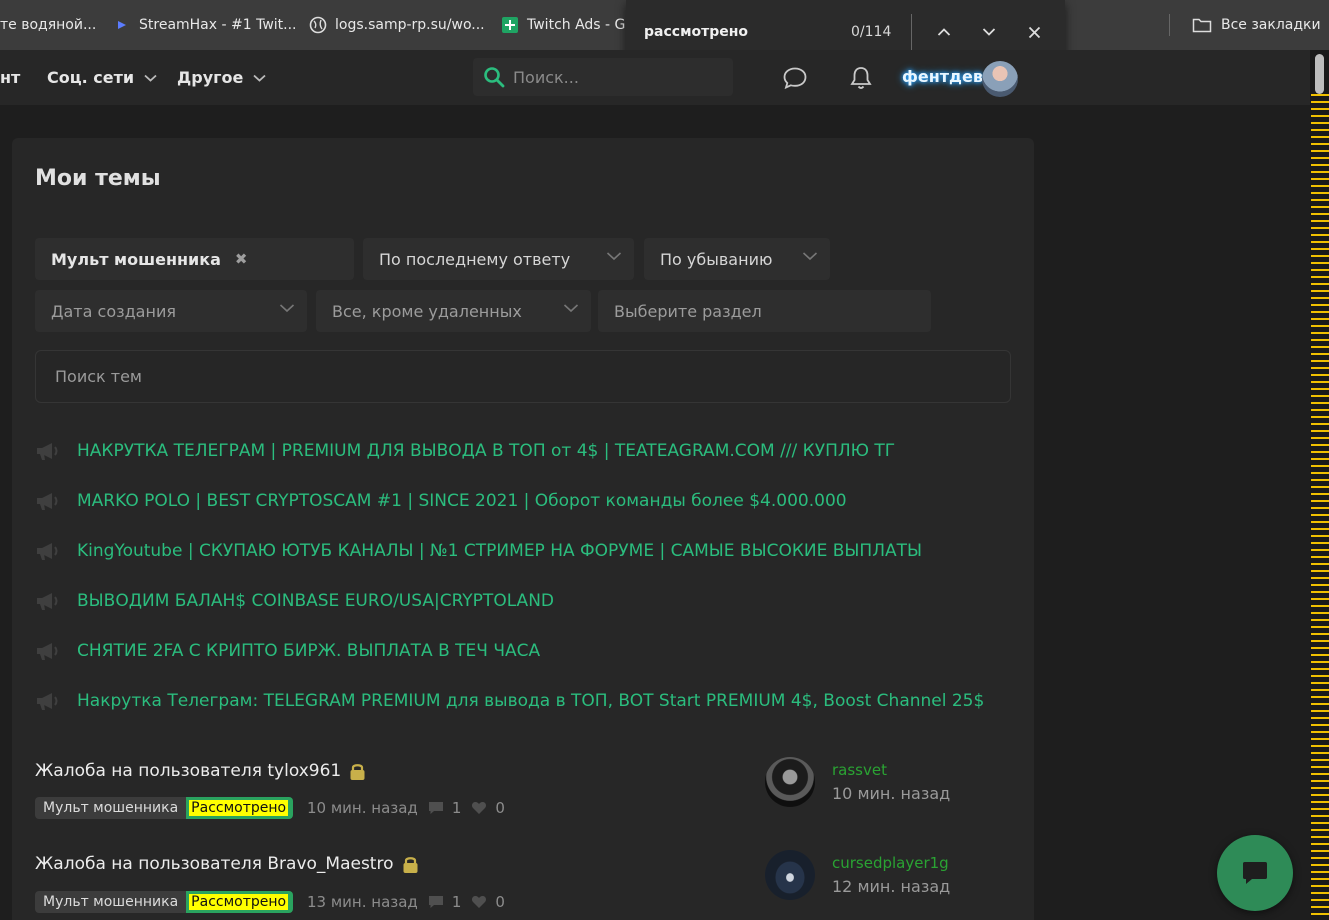 This screenshot has height=920, width=1329. I want to click on thread-title: Жалоба на пользователя Bravo_Maestro, so click(227, 864).